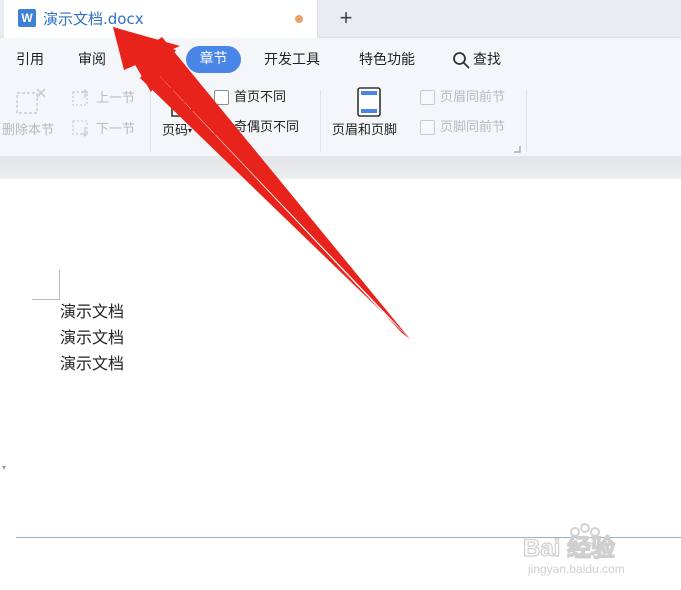  Describe the element at coordinates (369, 102) in the screenshot. I see `header-footer-icon` at that location.